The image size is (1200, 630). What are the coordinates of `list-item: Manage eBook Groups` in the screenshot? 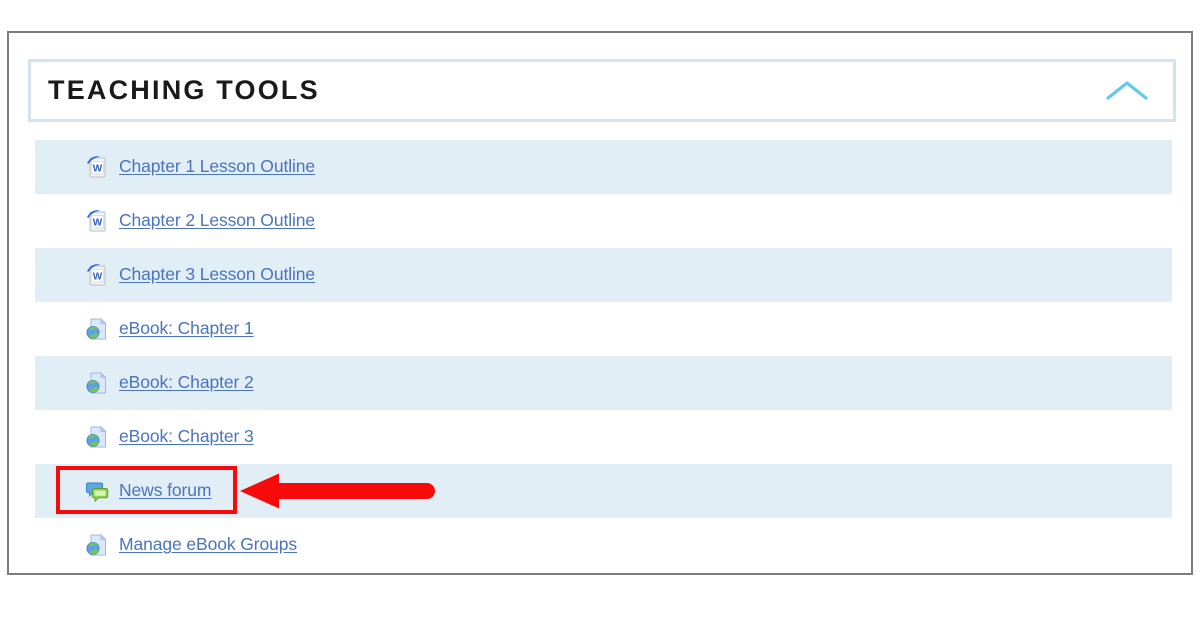 It's located at (603, 545).